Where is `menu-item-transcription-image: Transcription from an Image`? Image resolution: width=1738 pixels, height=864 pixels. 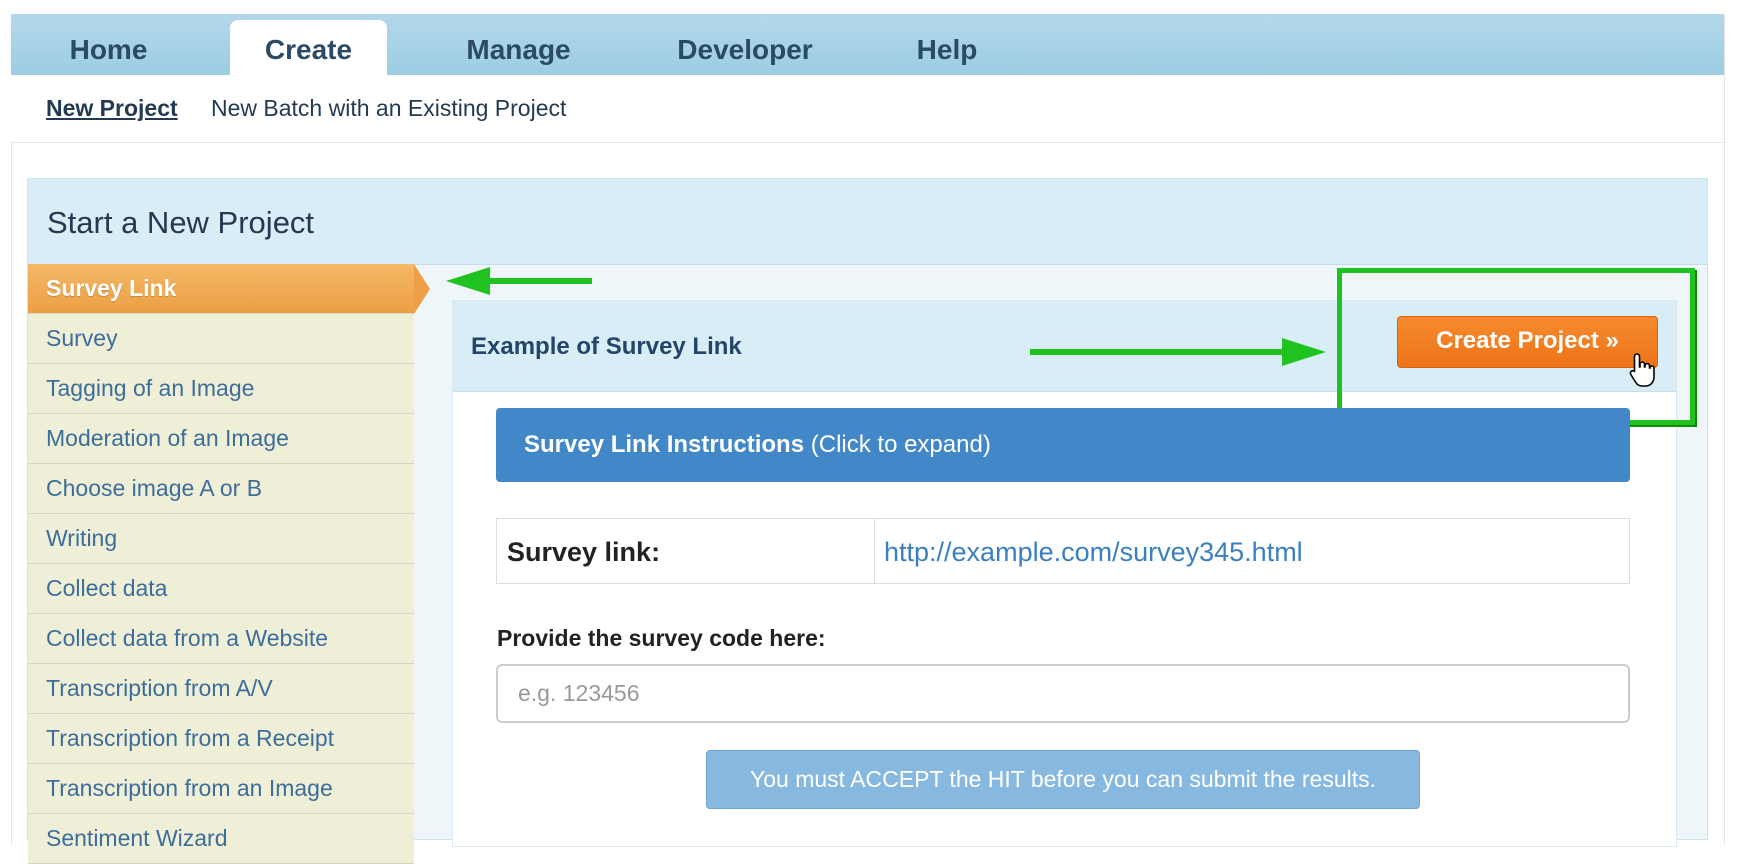
menu-item-transcription-image: Transcription from an Image is located at coordinates (221, 789).